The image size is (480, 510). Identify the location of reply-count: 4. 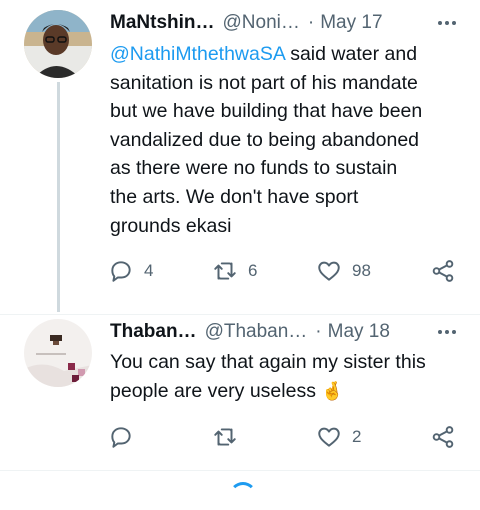
(149, 270).